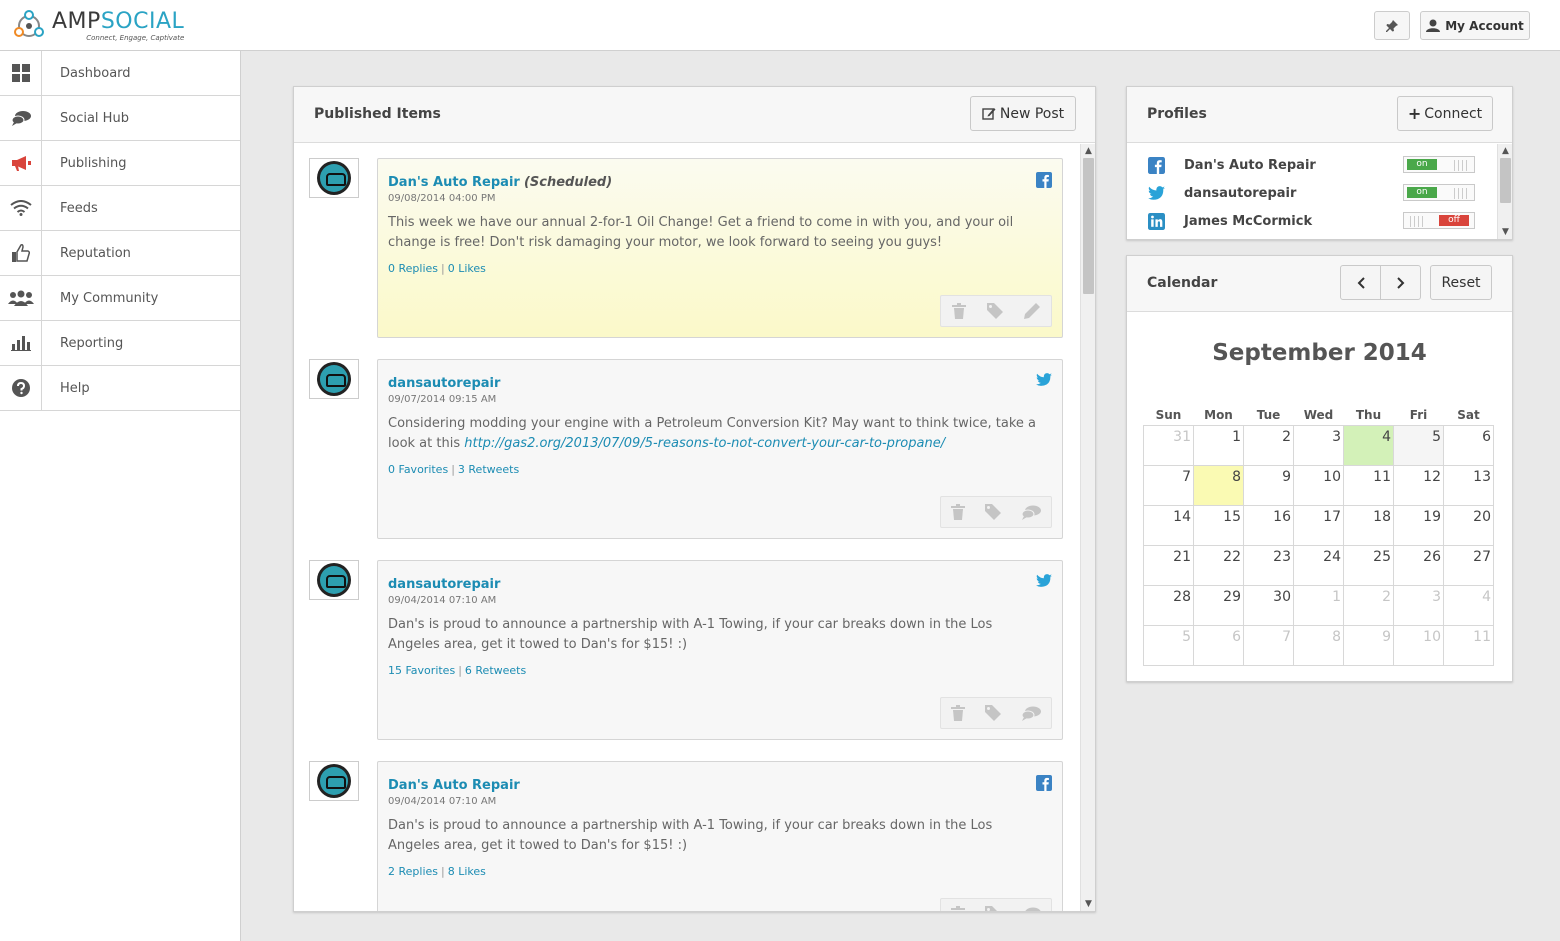 The height and width of the screenshot is (941, 1560). What do you see at coordinates (120, 163) in the screenshot?
I see `sidebar-item-publishing: Publishing` at bounding box center [120, 163].